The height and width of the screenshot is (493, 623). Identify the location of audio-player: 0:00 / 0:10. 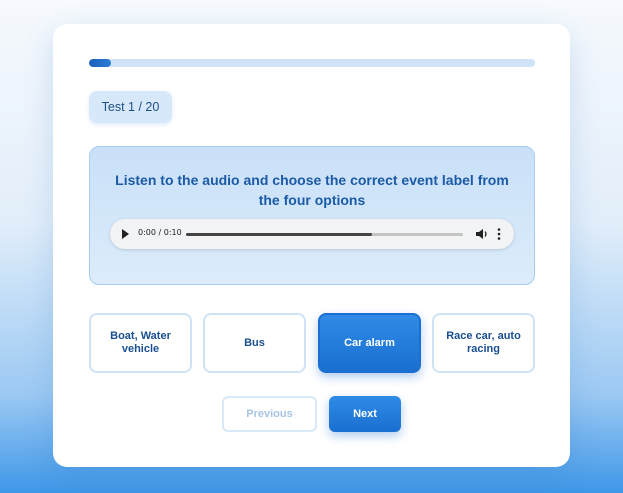
(312, 234).